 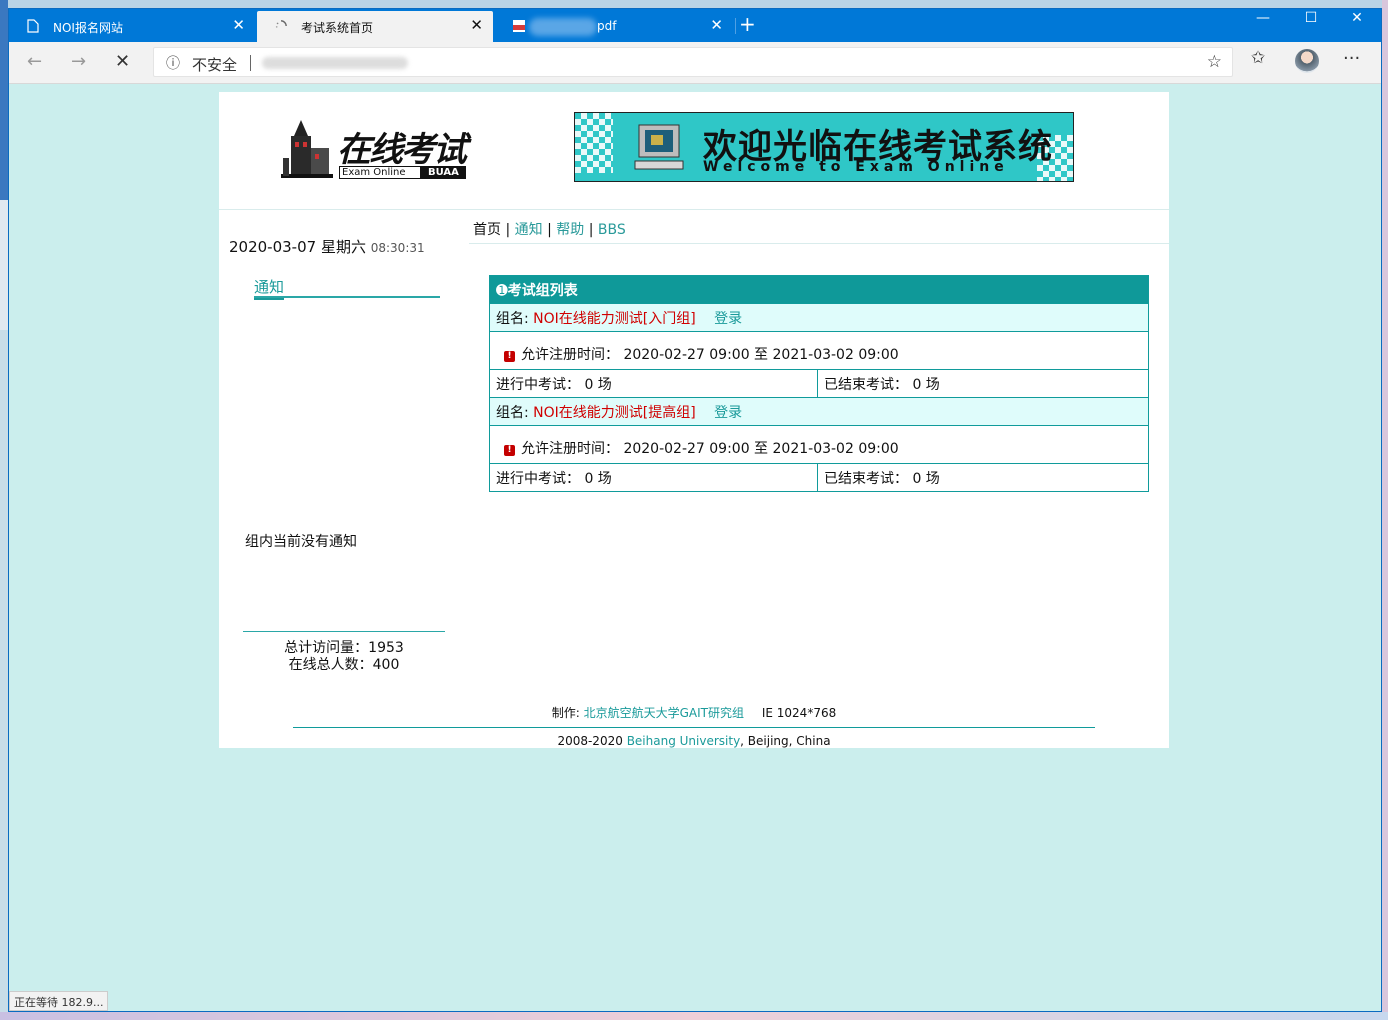 What do you see at coordinates (694, 1016) in the screenshot?
I see `desktop-background-bottom` at bounding box center [694, 1016].